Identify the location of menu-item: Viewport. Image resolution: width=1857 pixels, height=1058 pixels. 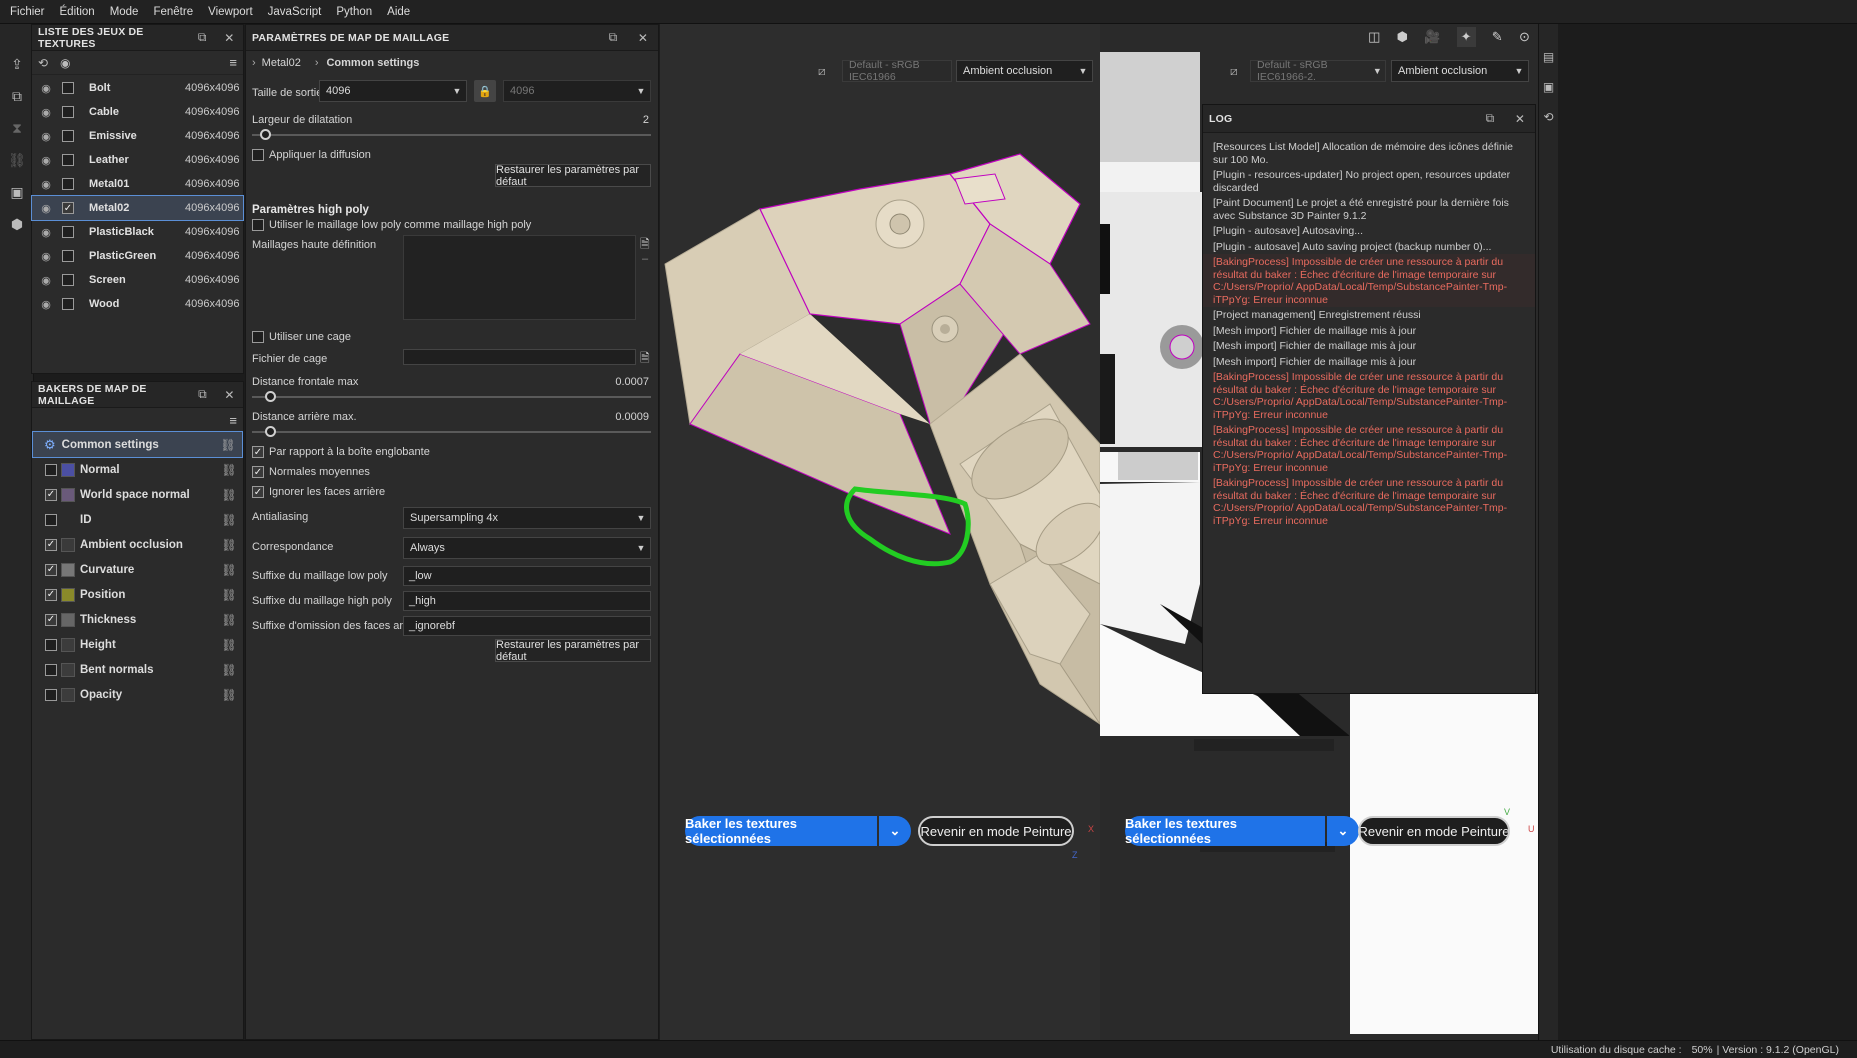
(234, 12).